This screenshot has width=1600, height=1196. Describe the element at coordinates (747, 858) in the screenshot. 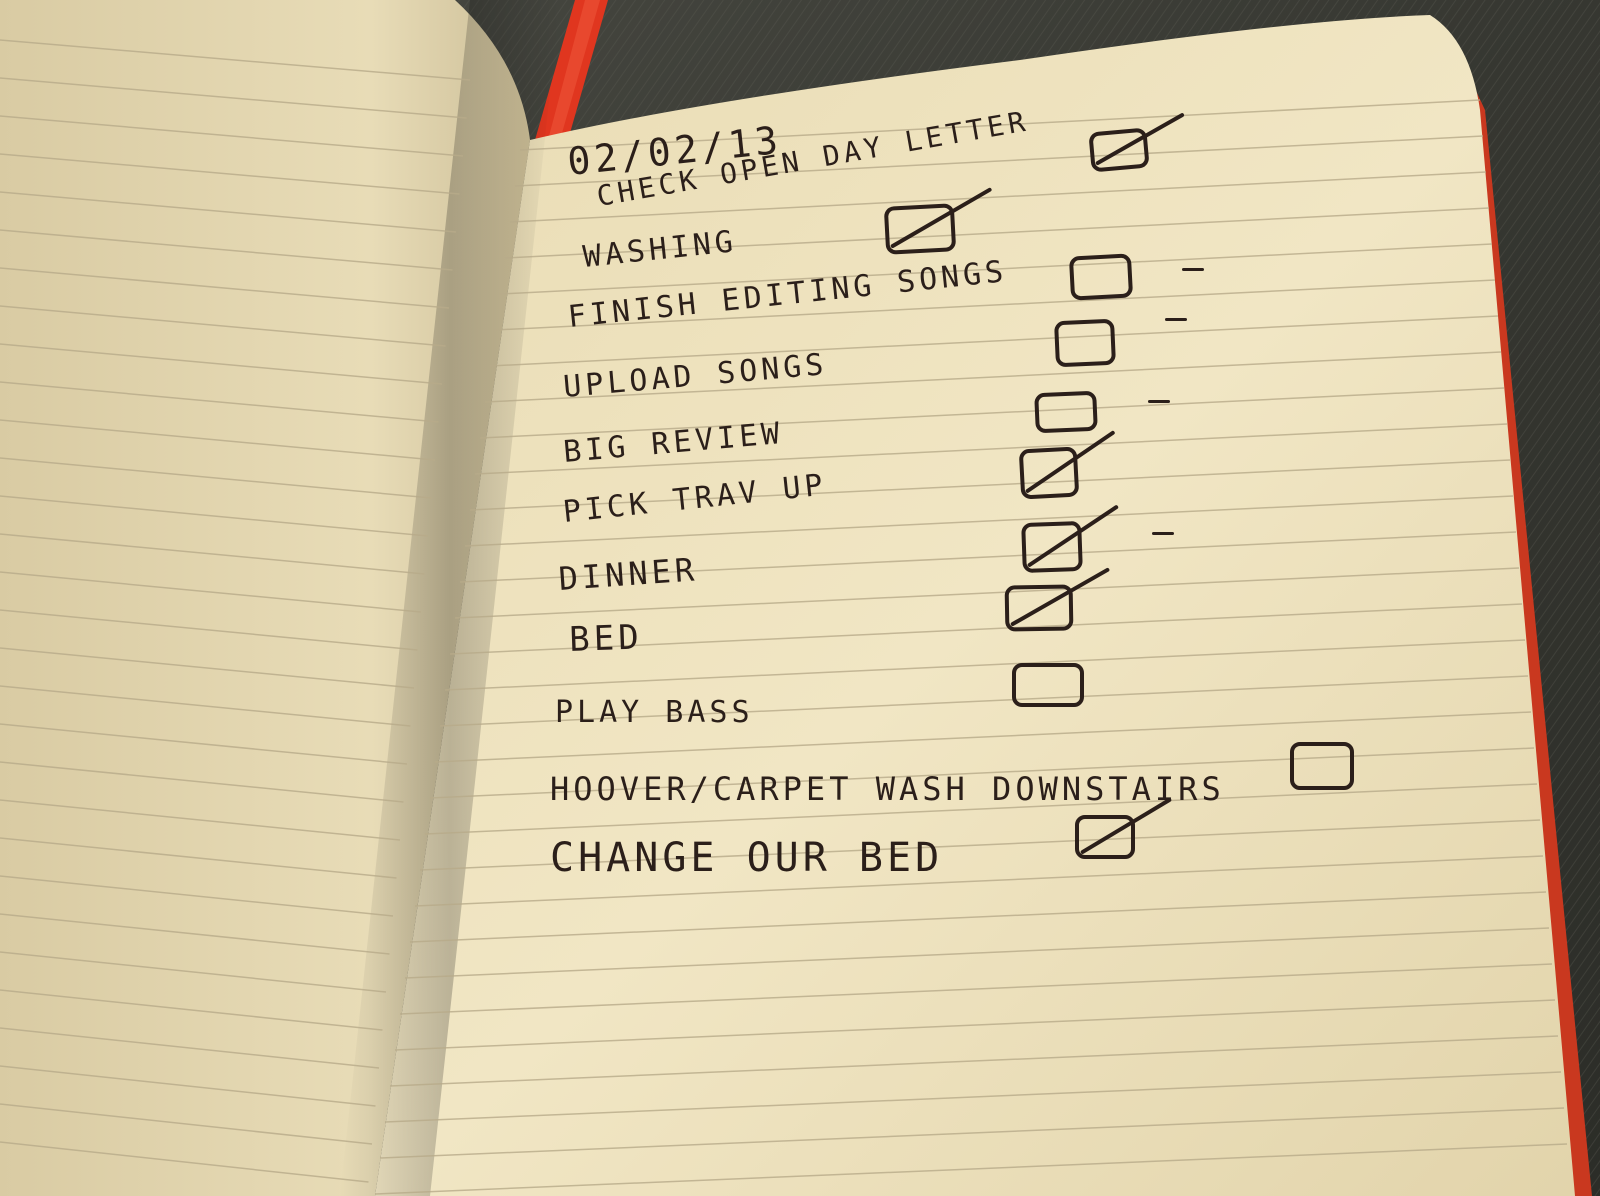

I see `todo-item-text: Change our bed` at that location.